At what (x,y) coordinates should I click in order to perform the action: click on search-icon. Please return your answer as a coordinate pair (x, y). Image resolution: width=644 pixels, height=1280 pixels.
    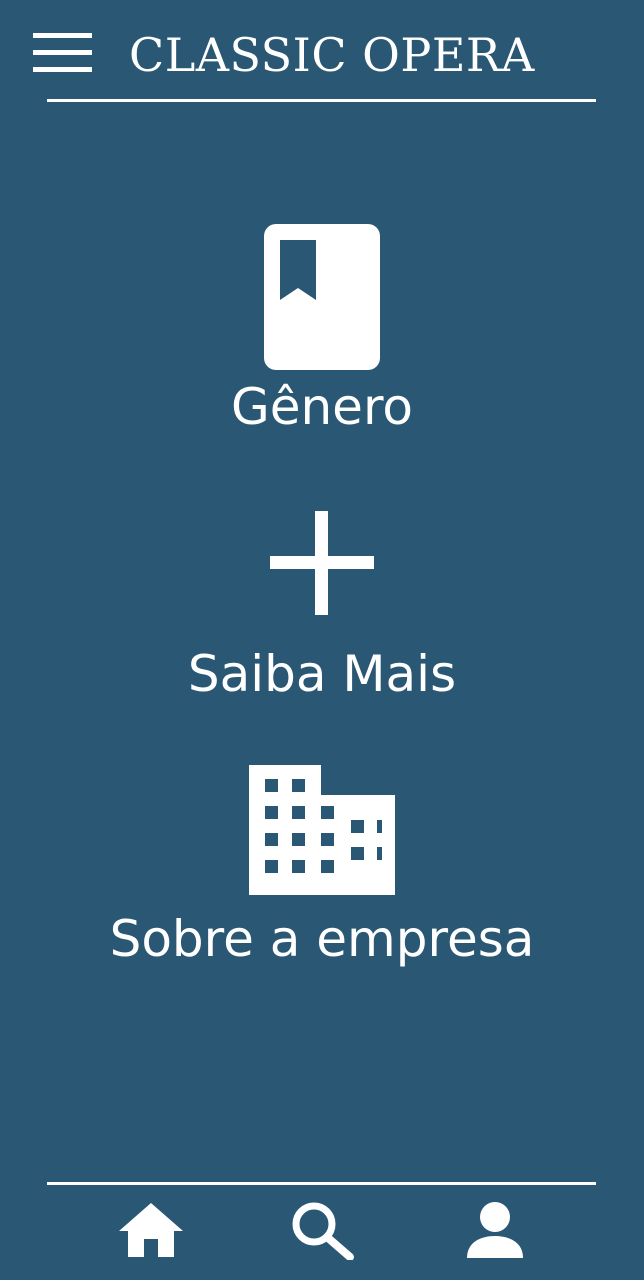
    Looking at the image, I should click on (322, 1232).